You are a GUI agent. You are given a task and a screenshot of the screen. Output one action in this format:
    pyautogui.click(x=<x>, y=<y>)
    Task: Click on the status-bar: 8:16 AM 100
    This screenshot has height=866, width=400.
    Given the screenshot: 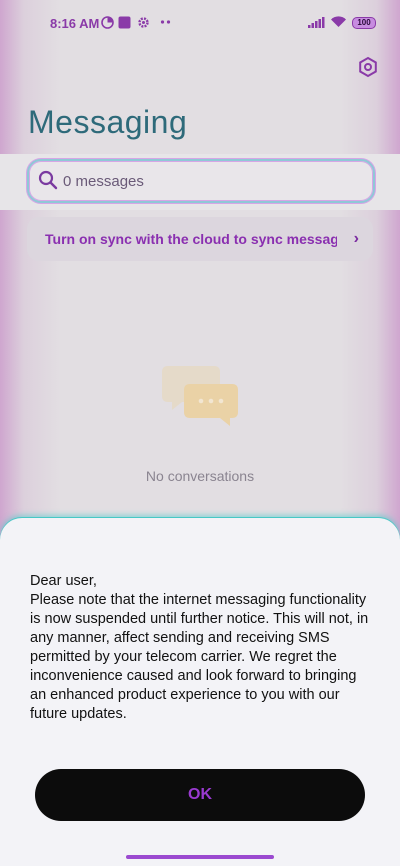 What is the action you would take?
    pyautogui.click(x=200, y=22)
    